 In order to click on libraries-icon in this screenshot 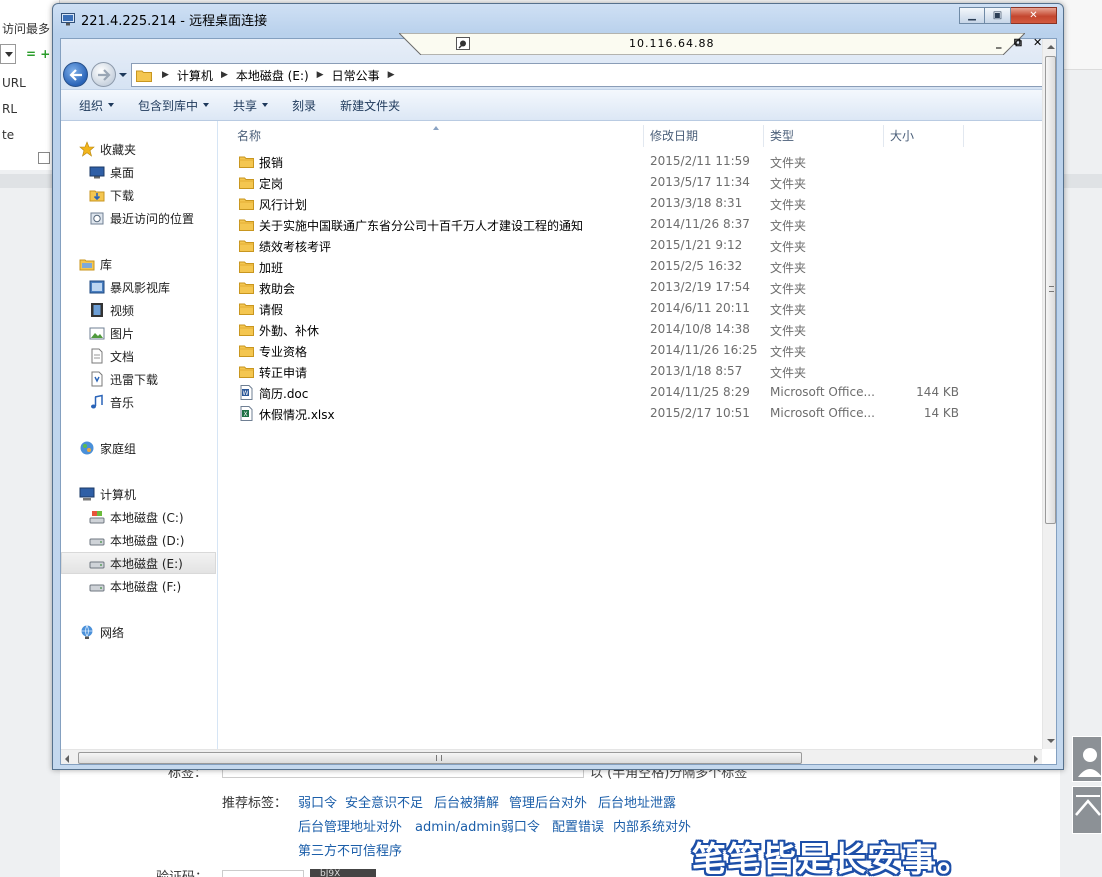, I will do `click(87, 265)`.